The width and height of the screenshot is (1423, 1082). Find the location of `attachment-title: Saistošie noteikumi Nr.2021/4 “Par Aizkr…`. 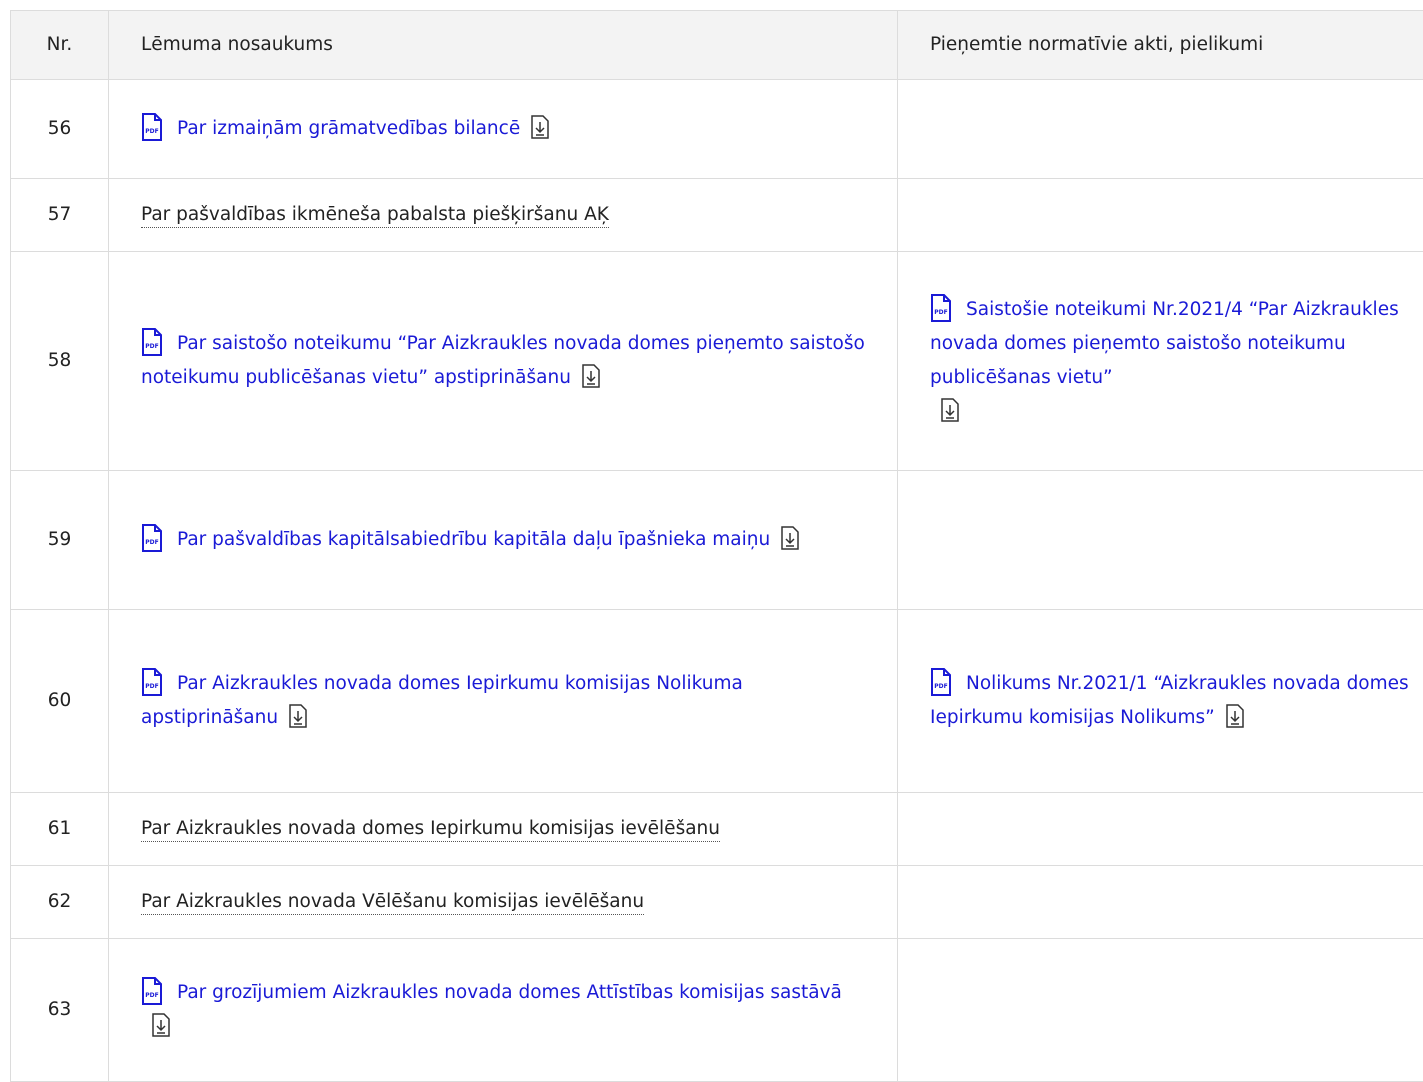

attachment-title: Saistošie noteikumi Nr.2021/4 “Par Aizkr… is located at coordinates (1164, 343).